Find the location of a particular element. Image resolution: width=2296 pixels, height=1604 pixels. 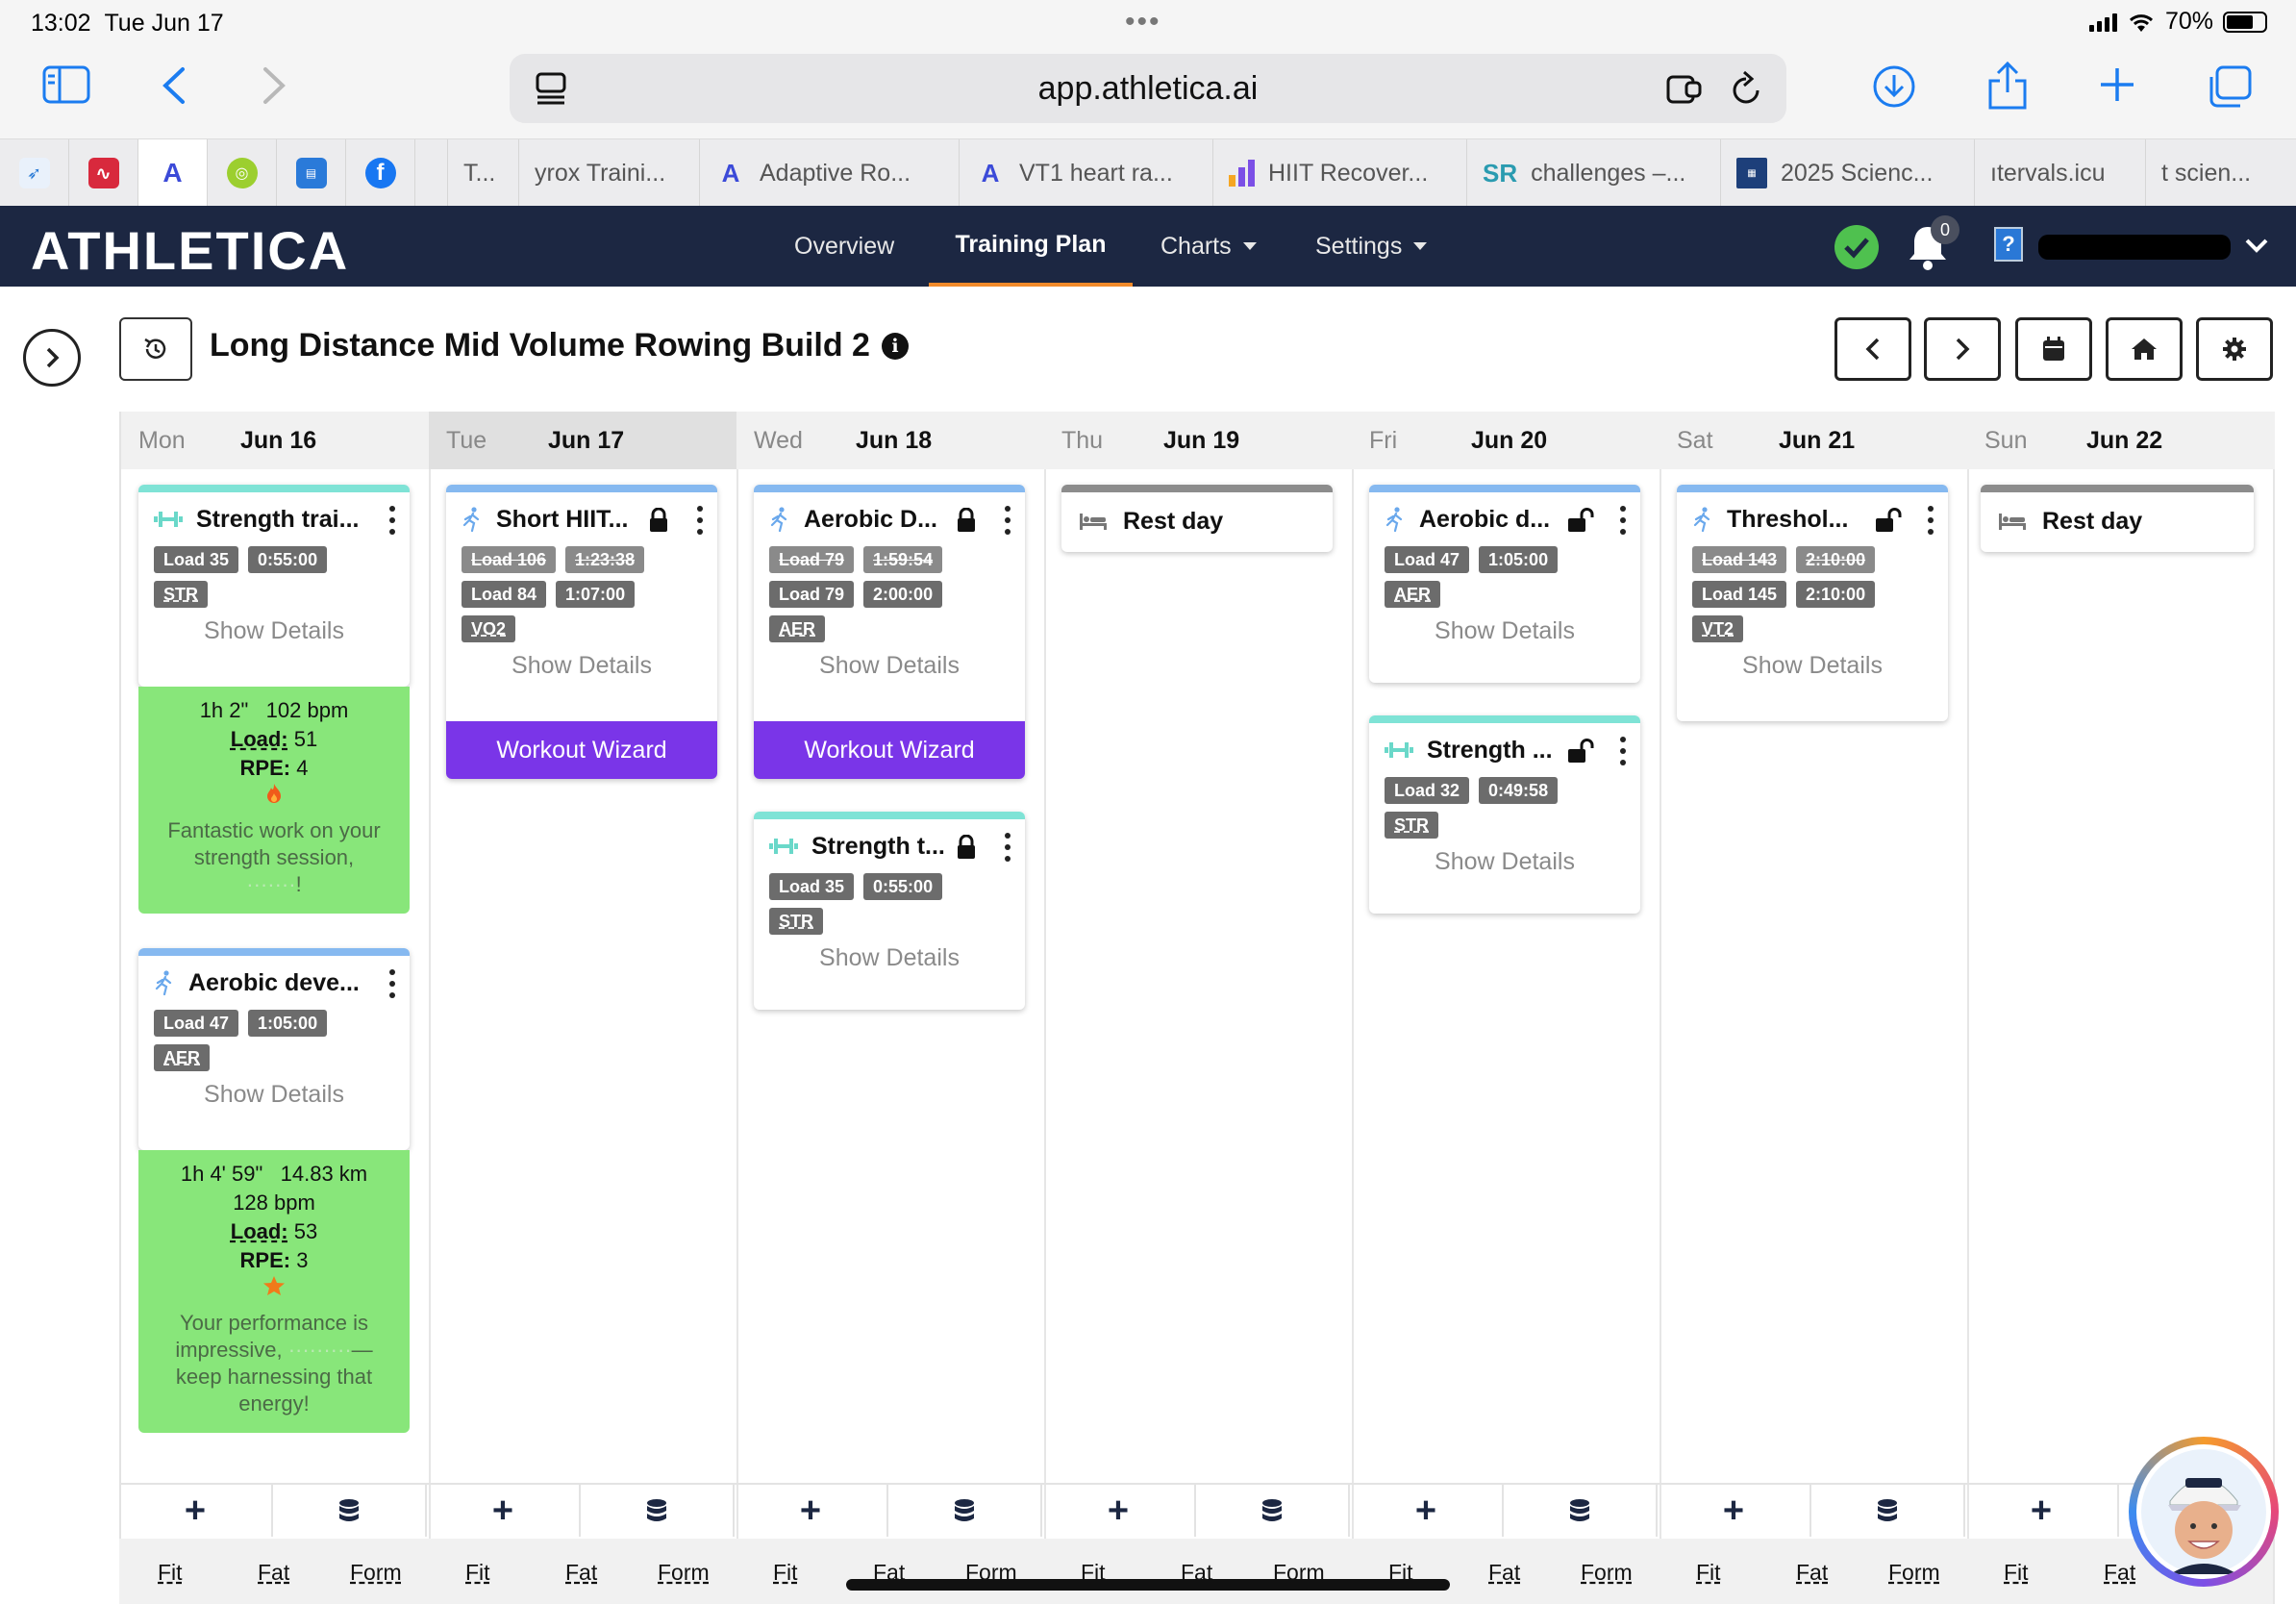

settings-button is located at coordinates (2234, 349).